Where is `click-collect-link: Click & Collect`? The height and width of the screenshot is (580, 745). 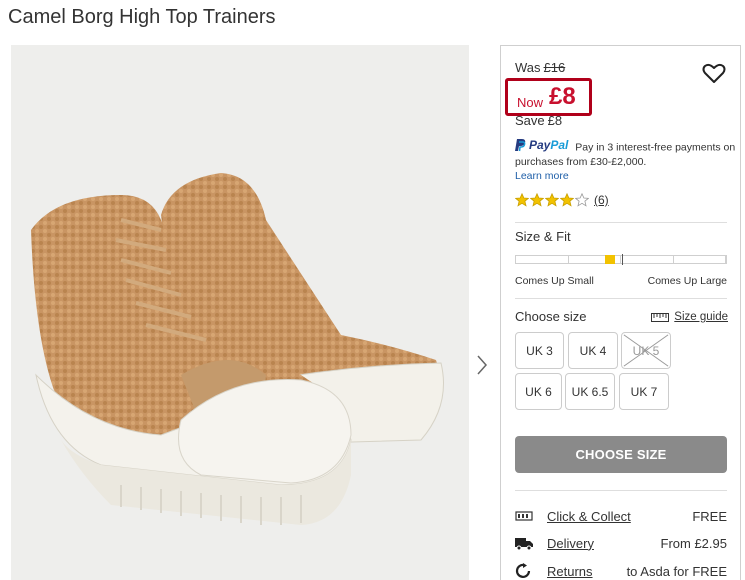 click-collect-link: Click & Collect is located at coordinates (619, 516).